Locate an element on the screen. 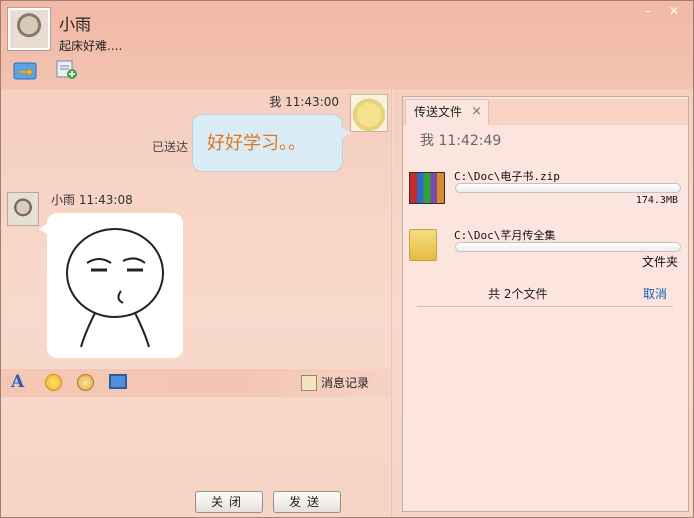 This screenshot has width=694, height=518. avatar-photo is located at coordinates (29, 29).